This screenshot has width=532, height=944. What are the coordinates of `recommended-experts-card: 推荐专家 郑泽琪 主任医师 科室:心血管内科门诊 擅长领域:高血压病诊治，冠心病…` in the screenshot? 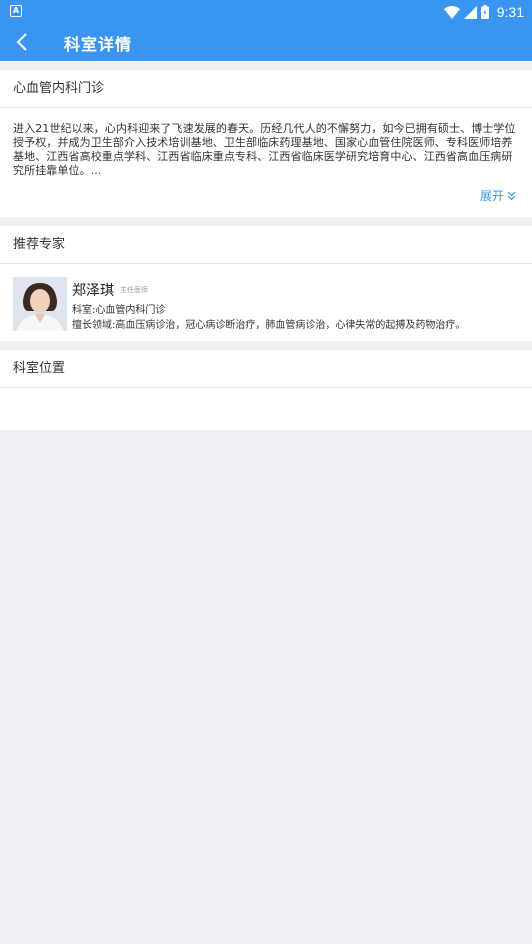 It's located at (266, 283).